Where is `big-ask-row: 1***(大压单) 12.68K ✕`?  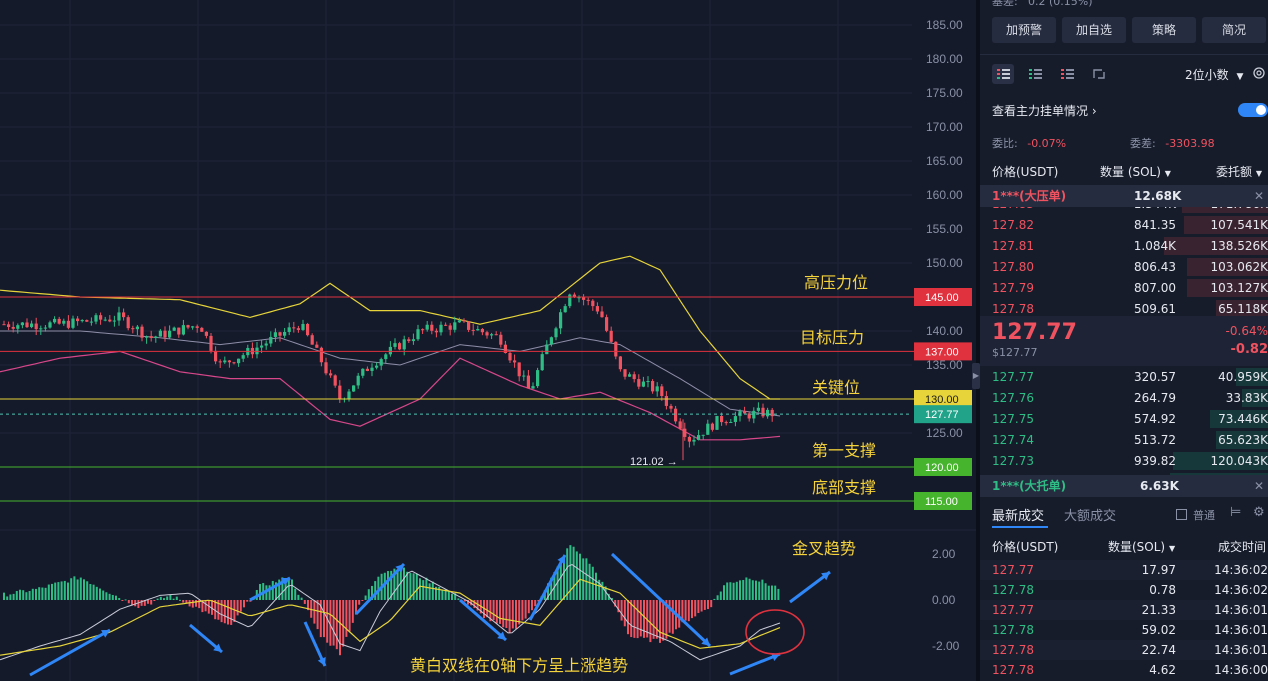
big-ask-row: 1***(大压单) 12.68K ✕ is located at coordinates (1124, 196).